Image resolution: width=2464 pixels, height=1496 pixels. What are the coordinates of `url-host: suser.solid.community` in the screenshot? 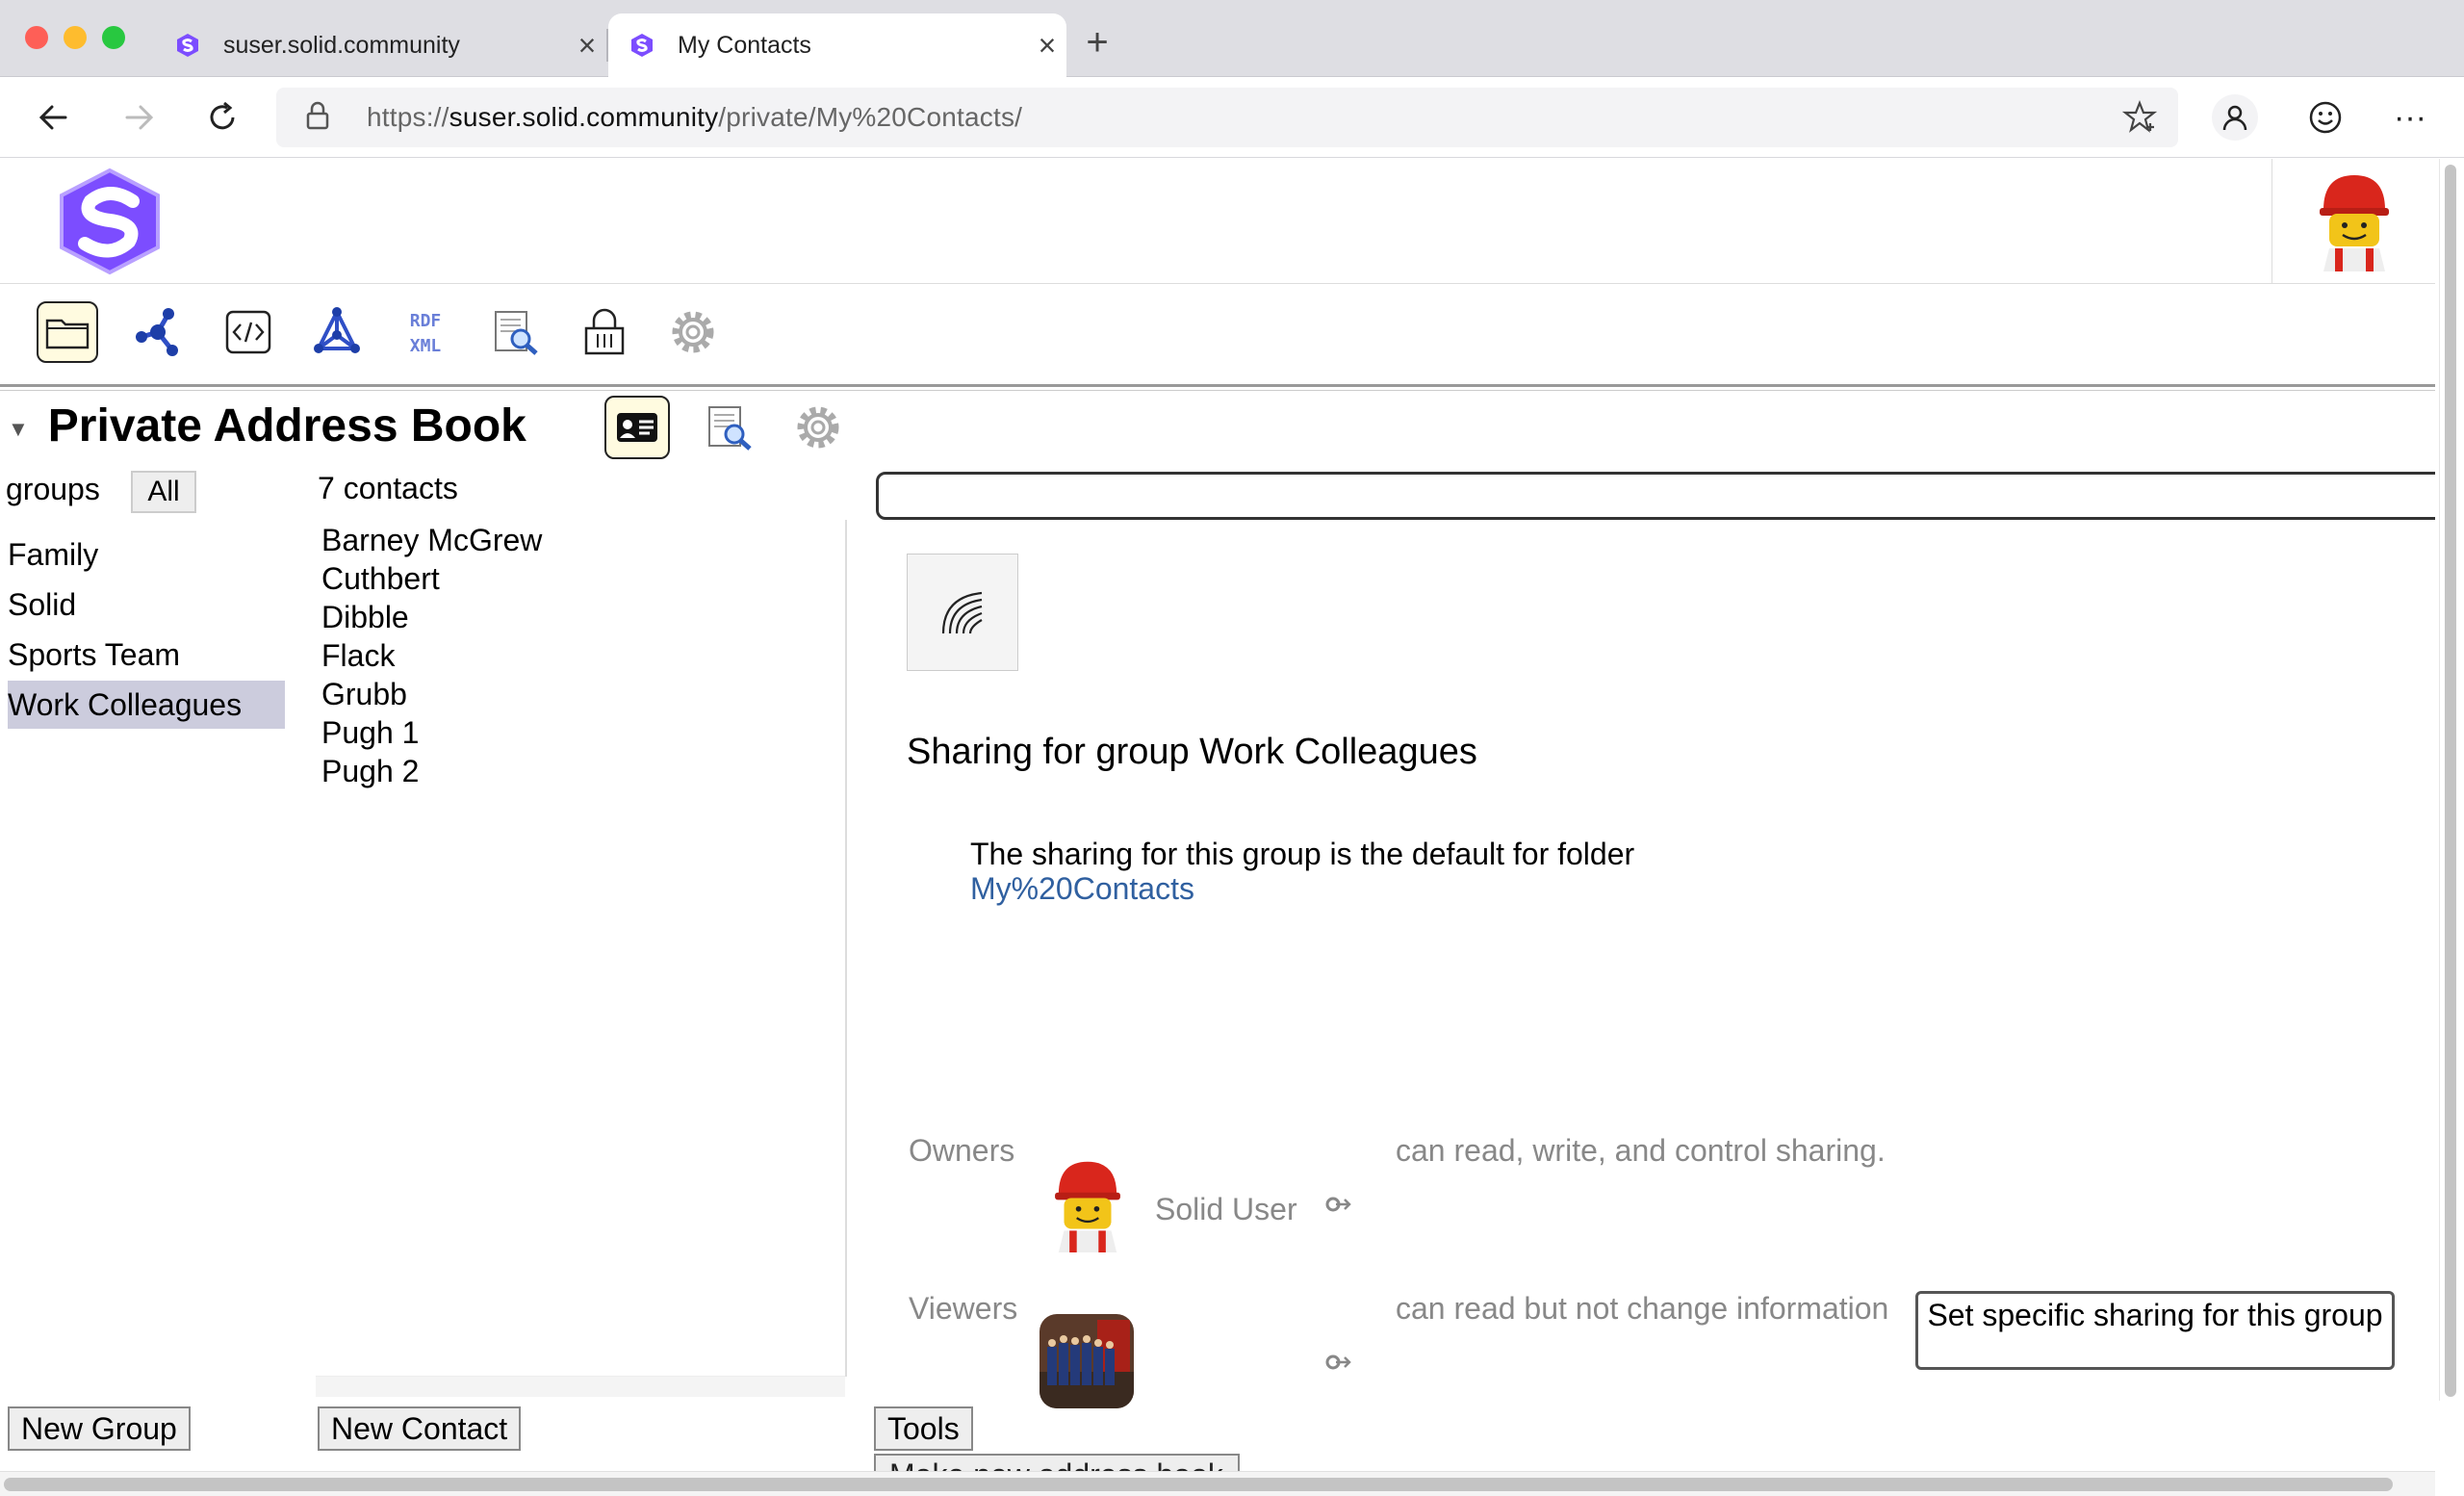 It's located at (584, 117).